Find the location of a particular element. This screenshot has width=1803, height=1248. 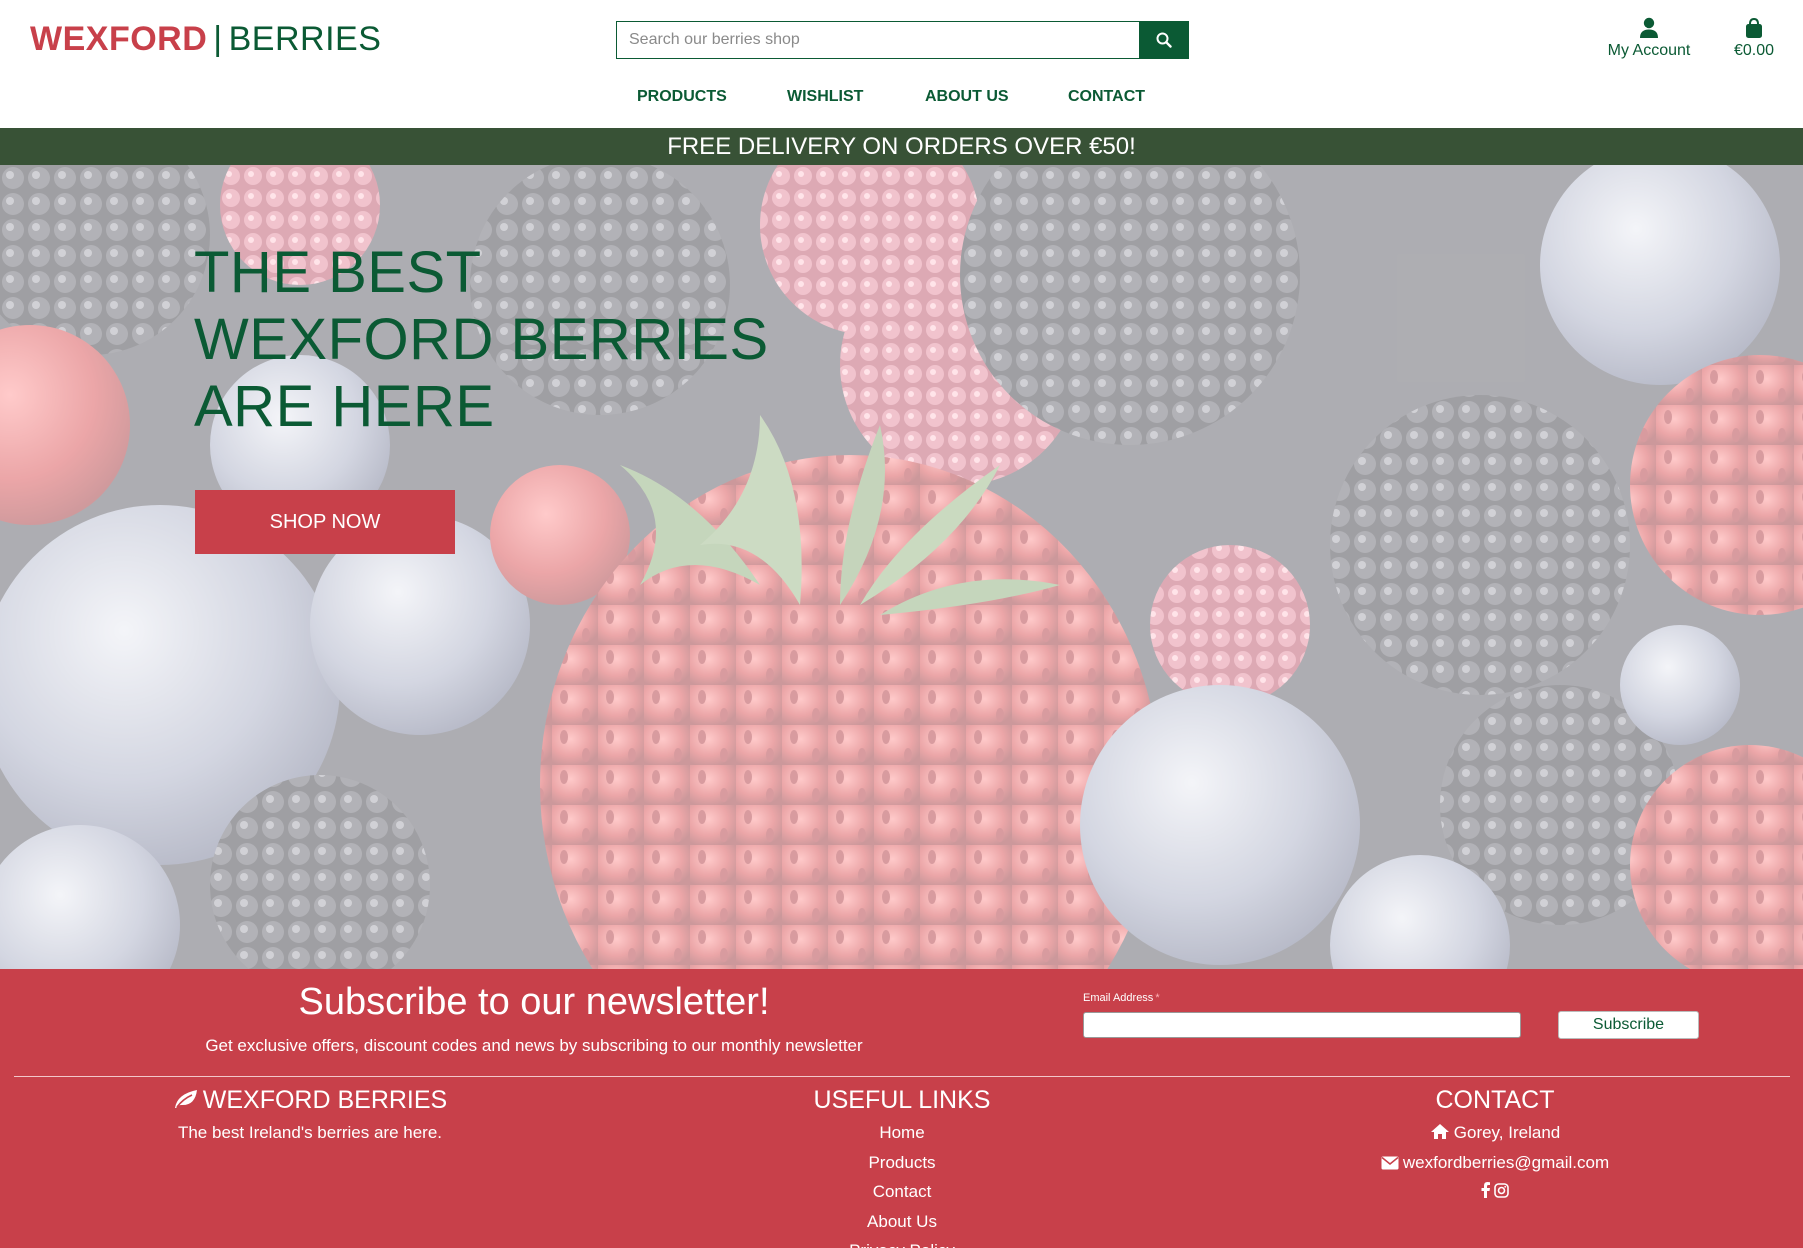

shopping-bag-link: €0.00 is located at coordinates (1754, 38).